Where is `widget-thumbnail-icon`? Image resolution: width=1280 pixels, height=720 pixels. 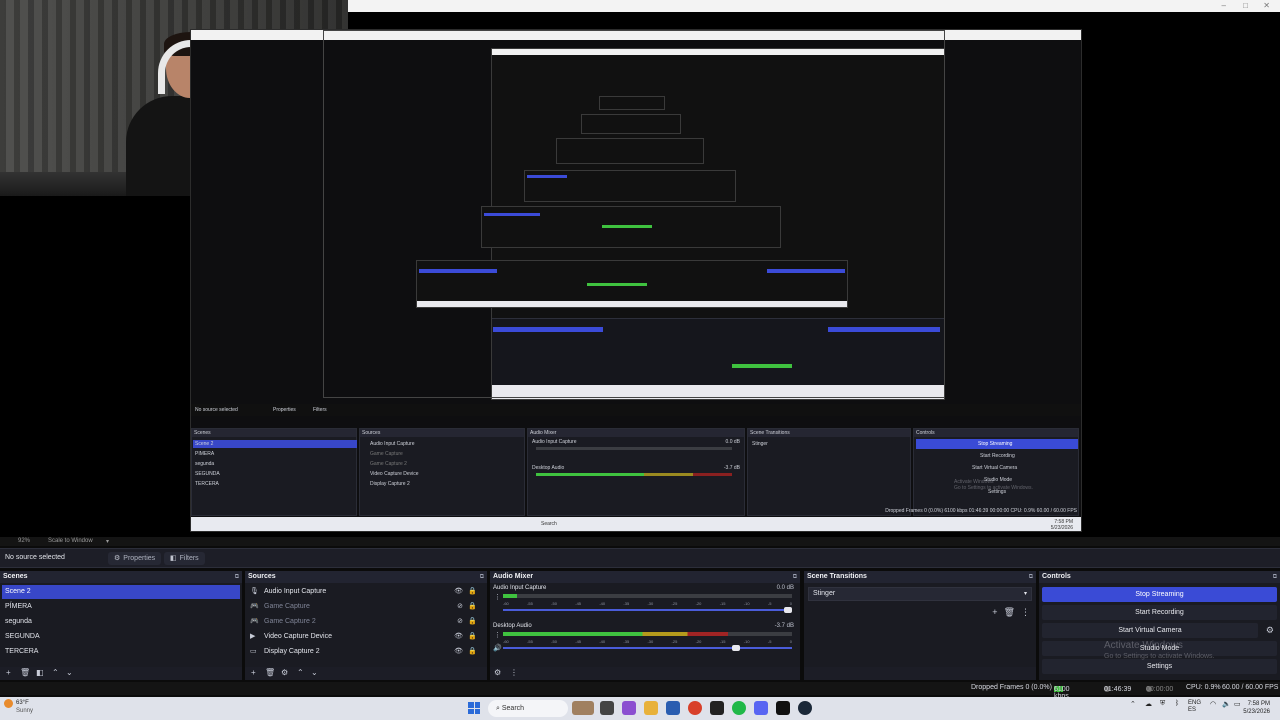 widget-thumbnail-icon is located at coordinates (583, 708).